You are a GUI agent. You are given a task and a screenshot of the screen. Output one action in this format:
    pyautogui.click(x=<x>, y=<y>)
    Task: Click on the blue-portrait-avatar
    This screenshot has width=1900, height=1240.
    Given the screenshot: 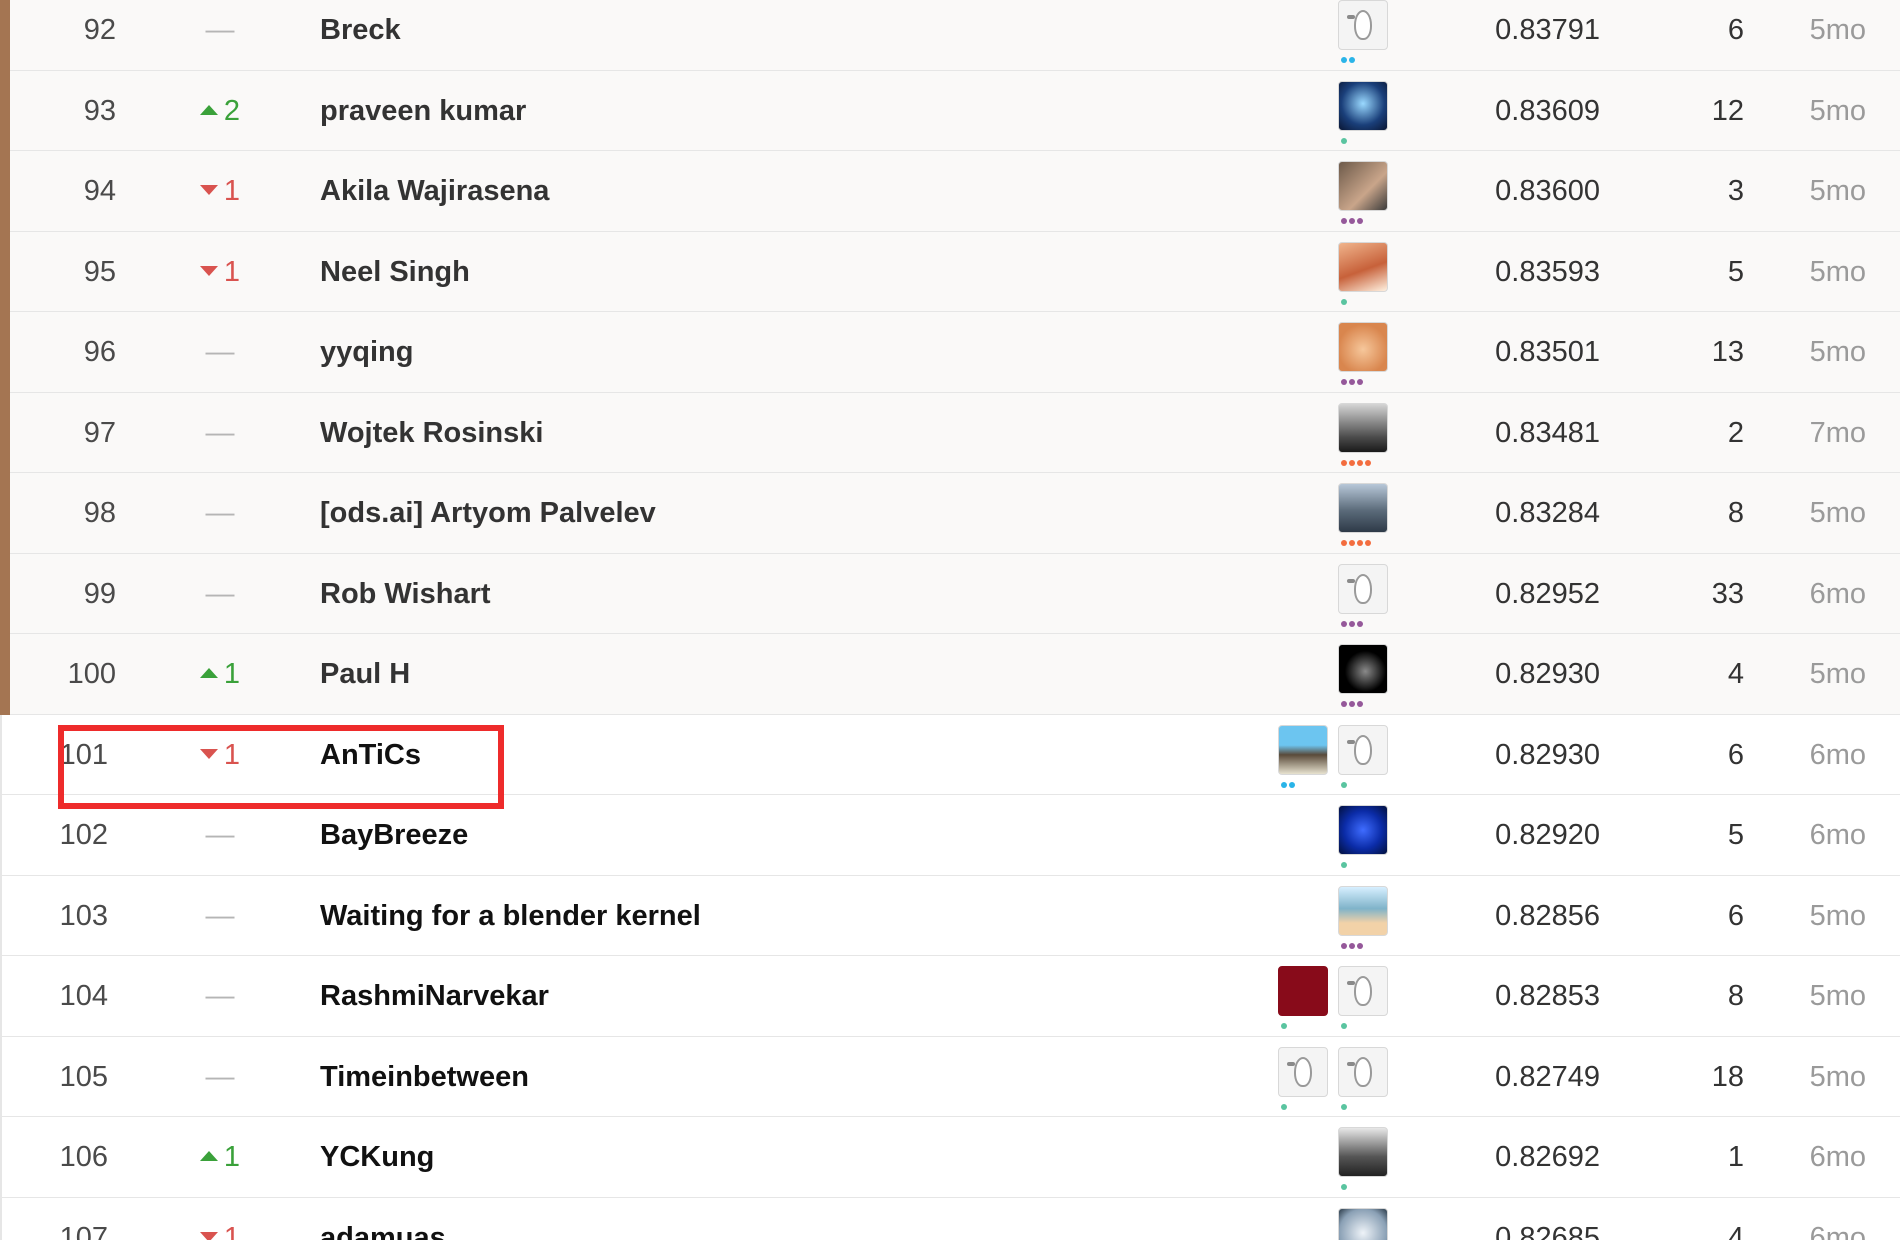 What is the action you would take?
    pyautogui.click(x=1363, y=112)
    